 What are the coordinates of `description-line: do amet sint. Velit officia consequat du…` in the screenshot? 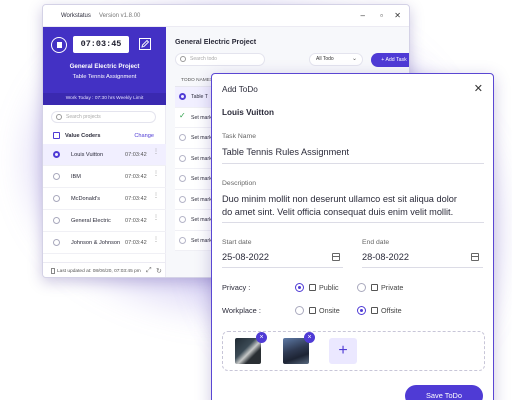 It's located at (337, 212).